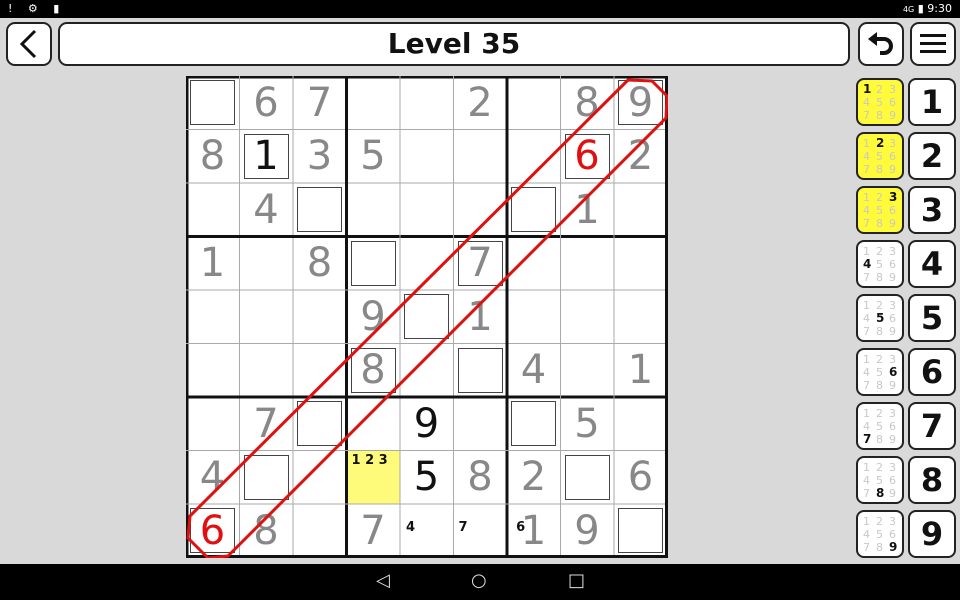  I want to click on note-button-4: 123 456 789, so click(880, 264).